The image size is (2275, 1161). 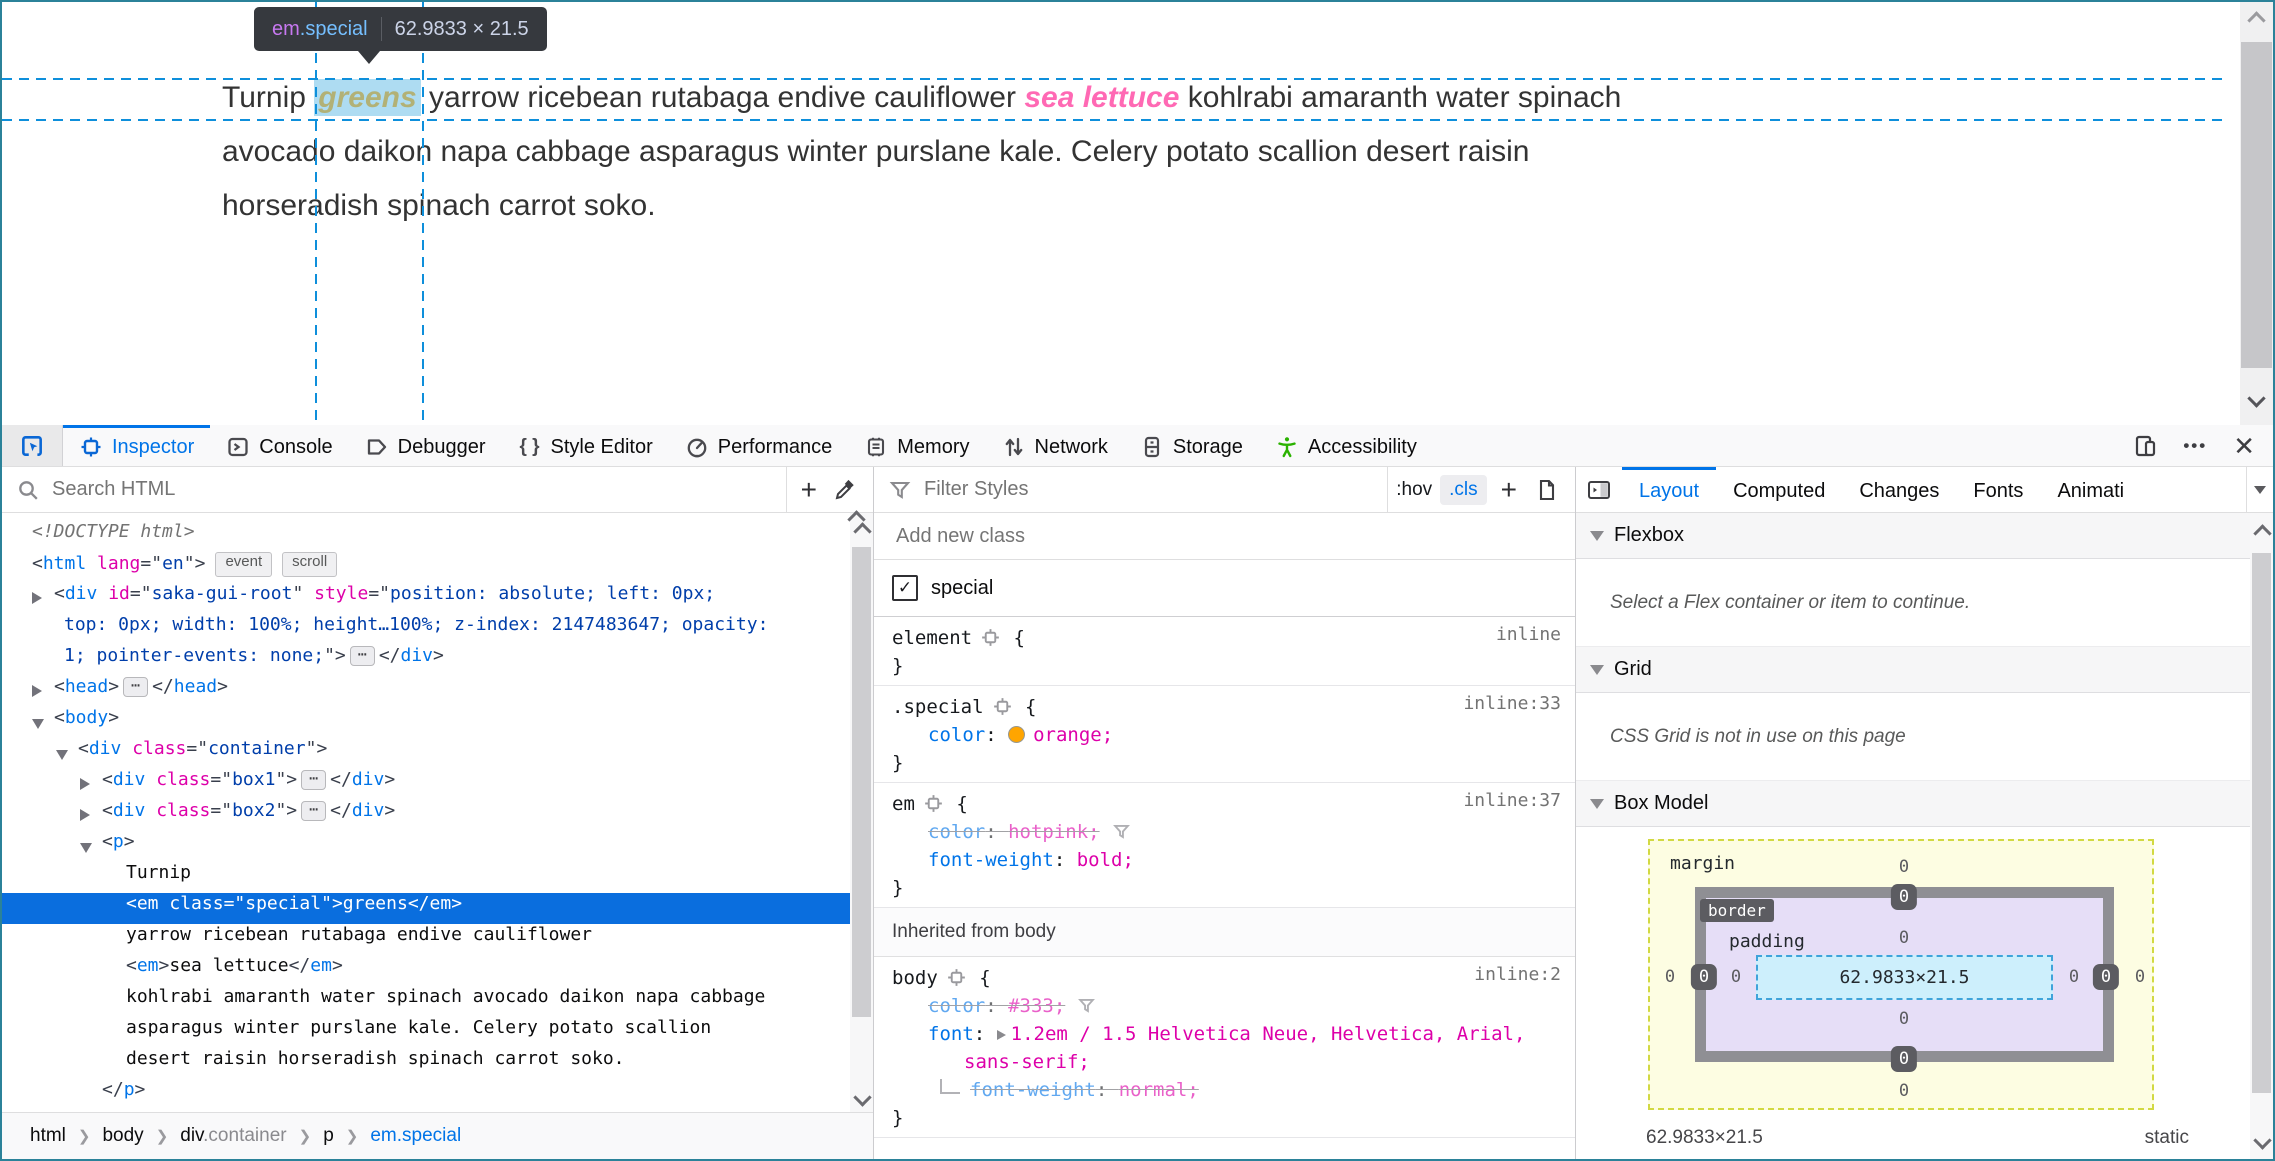 What do you see at coordinates (1414, 490) in the screenshot?
I see `pseudo-class-toggle: :hov` at bounding box center [1414, 490].